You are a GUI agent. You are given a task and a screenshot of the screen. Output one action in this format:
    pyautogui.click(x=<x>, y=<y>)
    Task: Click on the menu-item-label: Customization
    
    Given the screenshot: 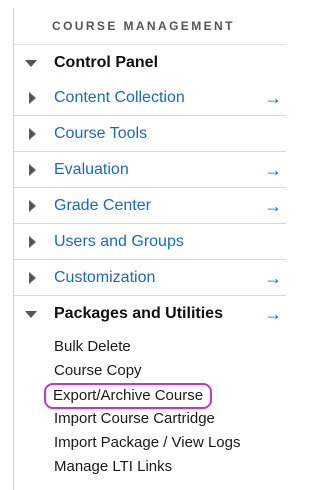 What is the action you would take?
    pyautogui.click(x=104, y=278)
    